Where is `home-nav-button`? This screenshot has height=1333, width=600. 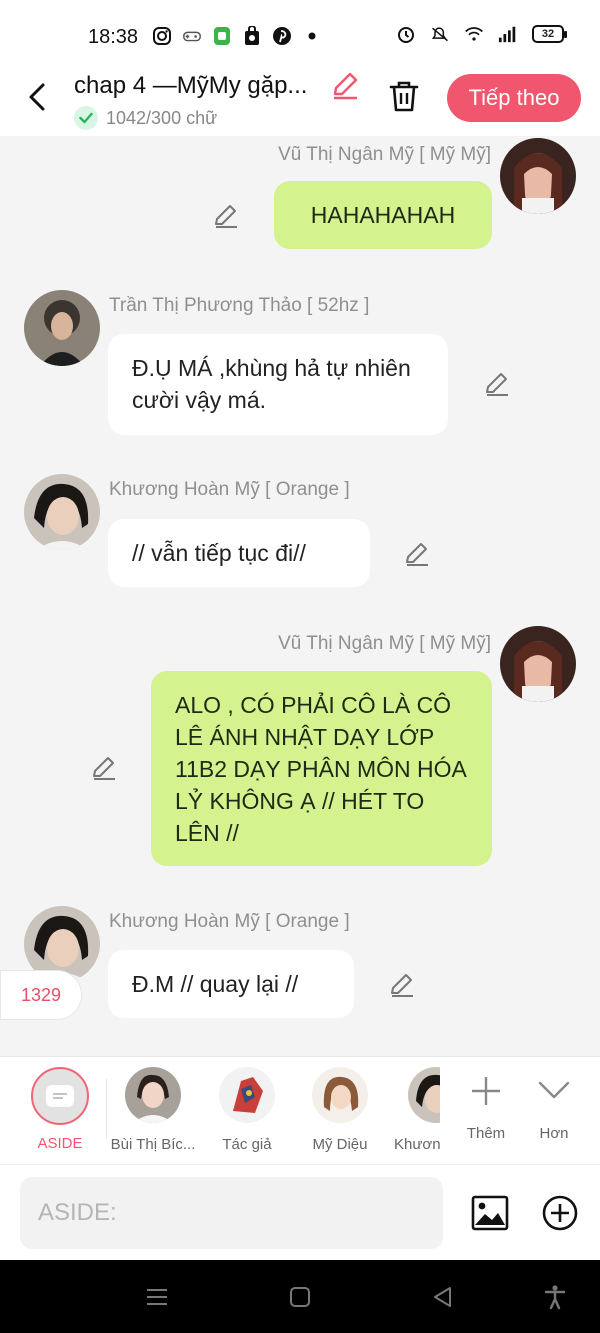
home-nav-button is located at coordinates (300, 1297).